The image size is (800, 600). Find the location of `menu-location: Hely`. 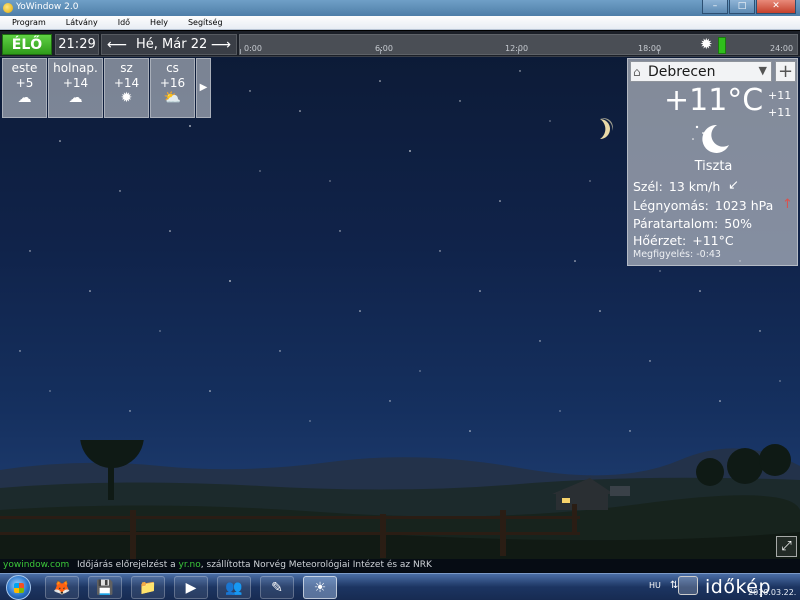

menu-location: Hely is located at coordinates (157, 22).